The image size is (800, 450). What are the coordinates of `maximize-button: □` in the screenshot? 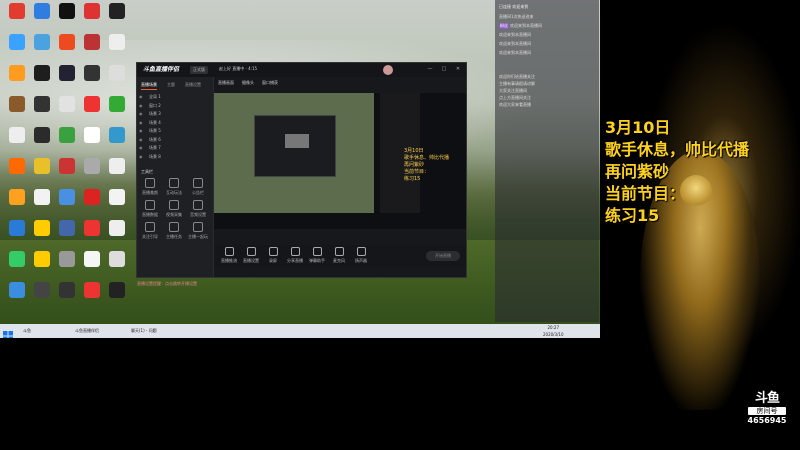 It's located at (444, 69).